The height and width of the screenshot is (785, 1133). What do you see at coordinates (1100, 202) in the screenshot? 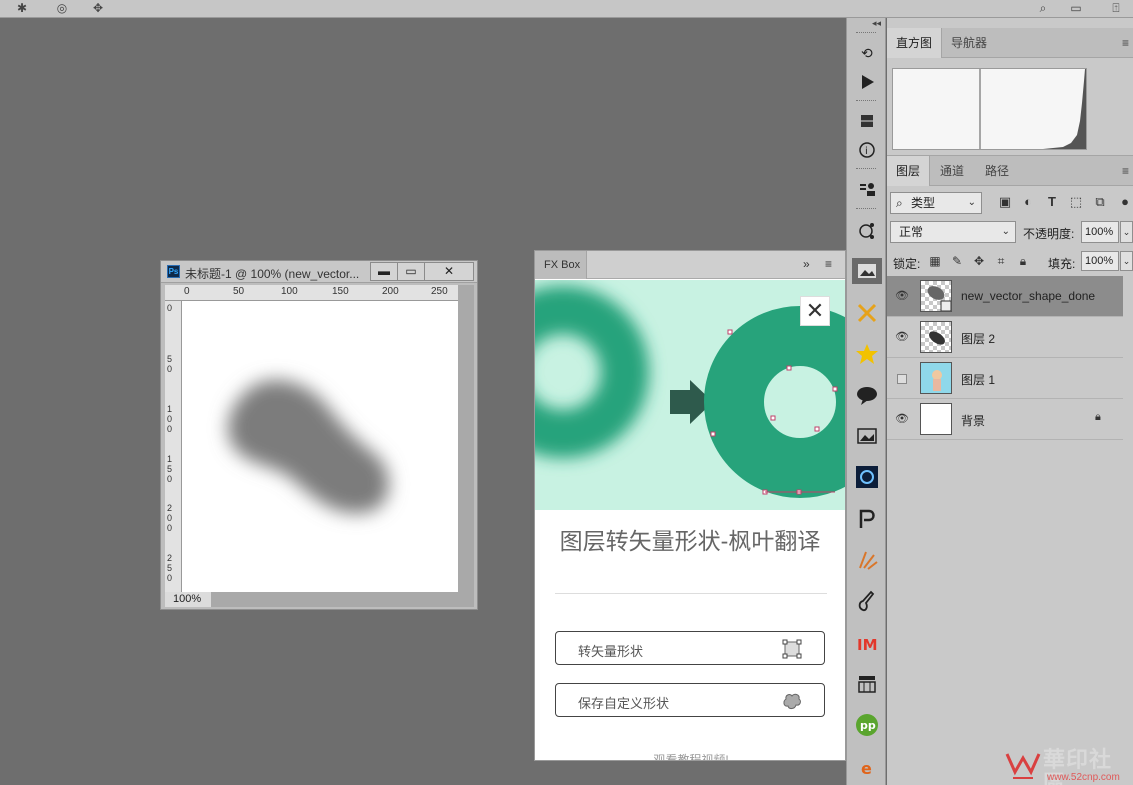
I see `smart-object-filter-icon: ⧉` at bounding box center [1100, 202].